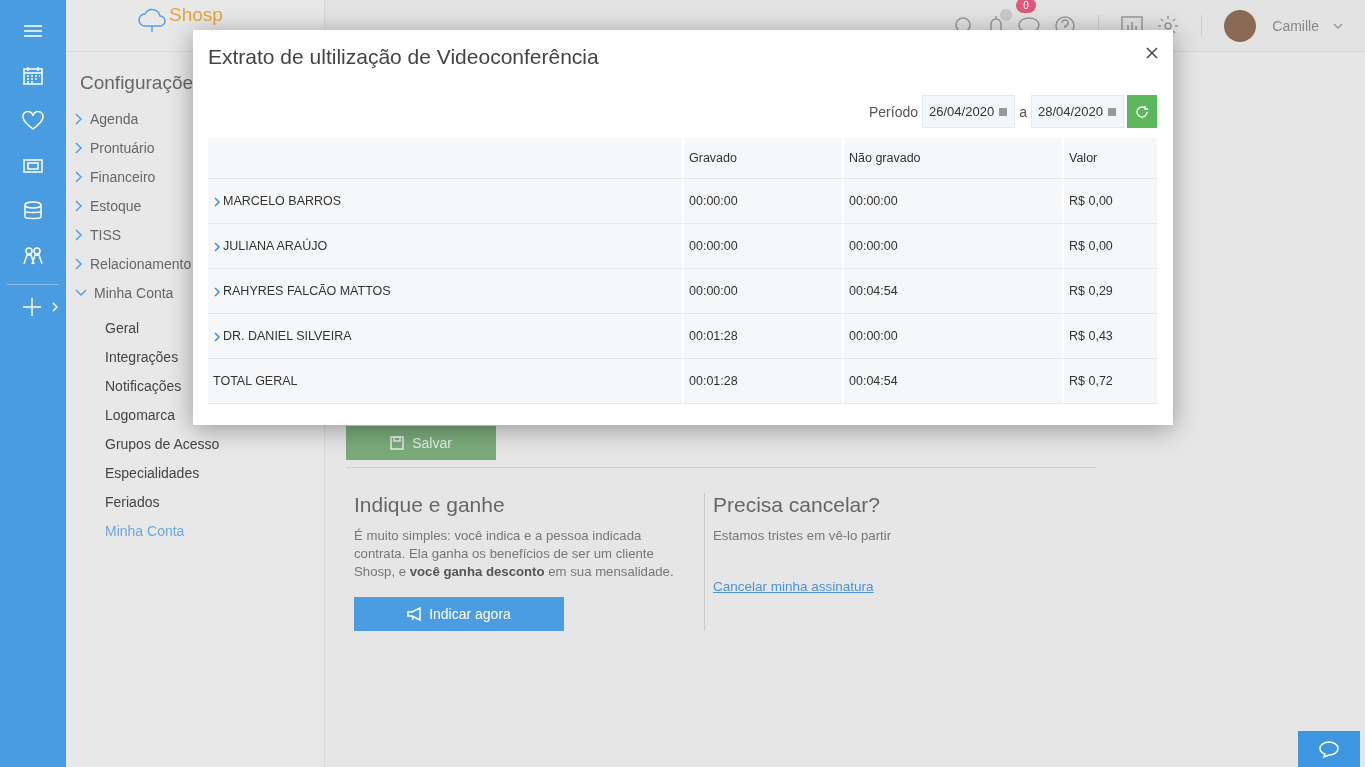 The height and width of the screenshot is (767, 1365). I want to click on logo: Shosp, so click(196, 15).